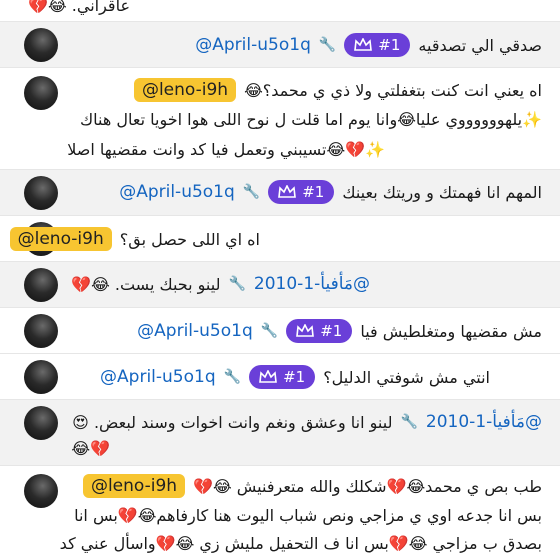 The height and width of the screenshot is (560, 560). I want to click on message-item: انتي مش شوفتي الدليل؟ #1 🔧 @April-u5o1q, so click(280, 377).